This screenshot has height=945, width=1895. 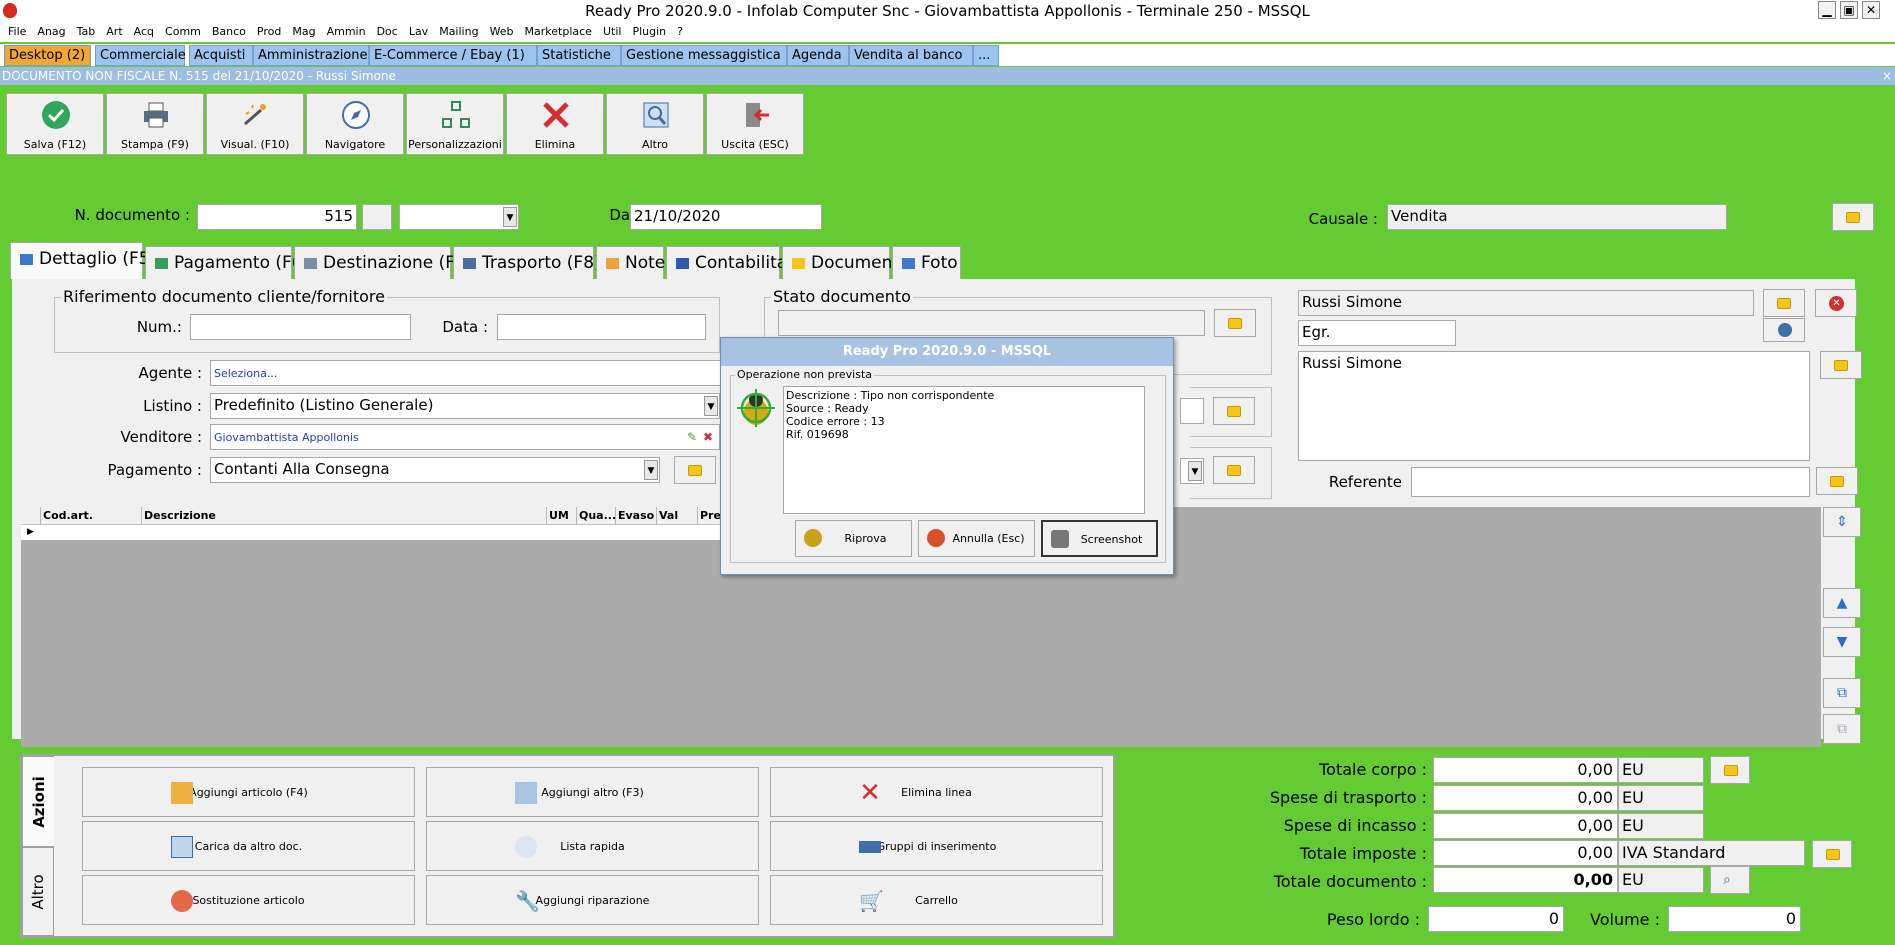 I want to click on menu-util: Util, so click(x=612, y=32).